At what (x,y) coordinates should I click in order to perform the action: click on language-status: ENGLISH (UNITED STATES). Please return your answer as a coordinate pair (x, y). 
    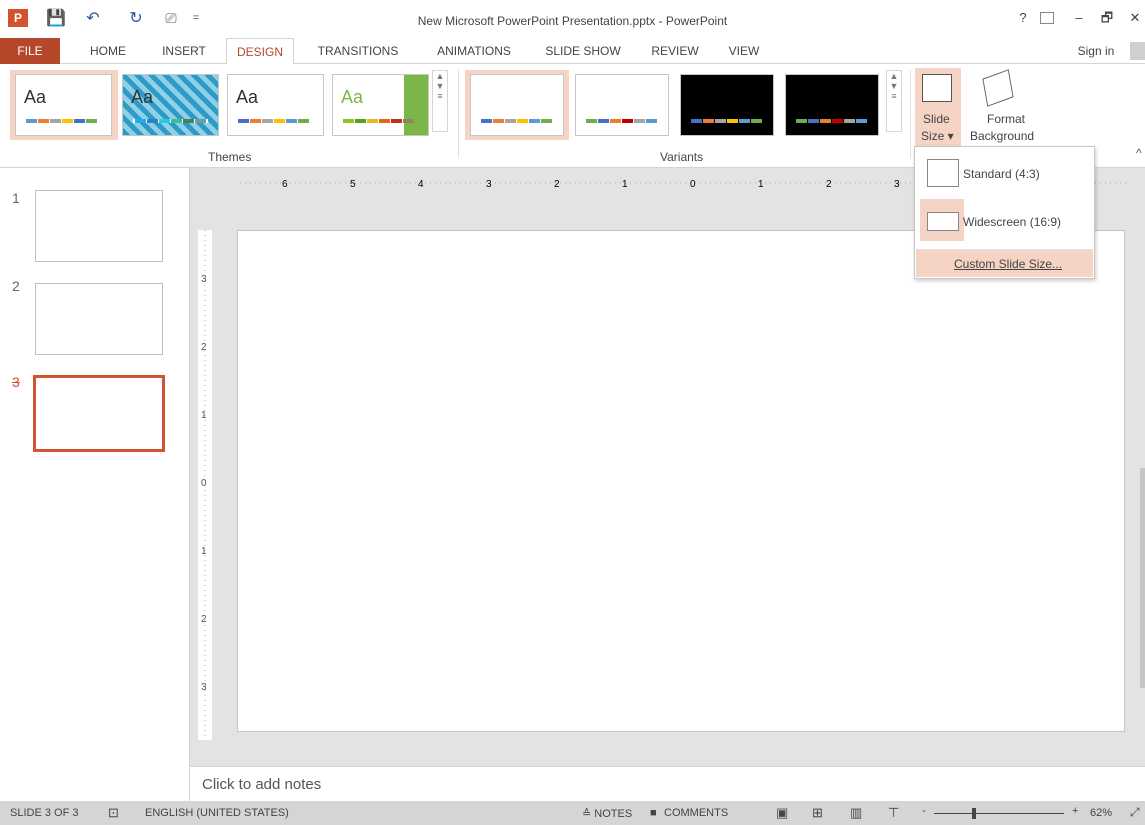
    Looking at the image, I should click on (217, 813).